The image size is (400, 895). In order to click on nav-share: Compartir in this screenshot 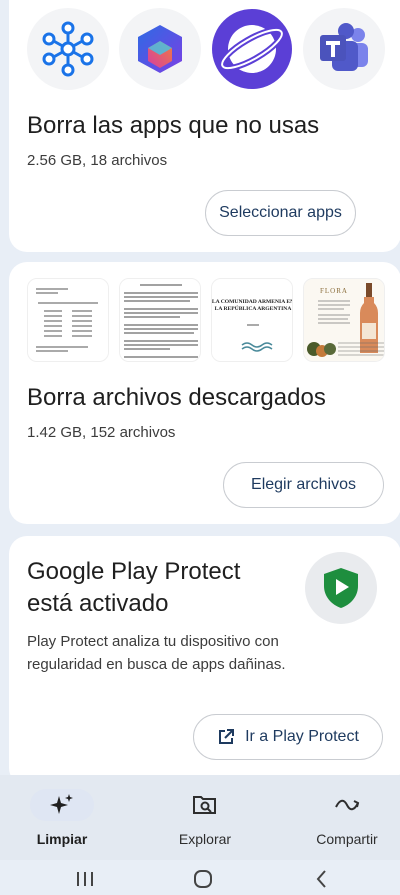, I will do `click(343, 818)`.